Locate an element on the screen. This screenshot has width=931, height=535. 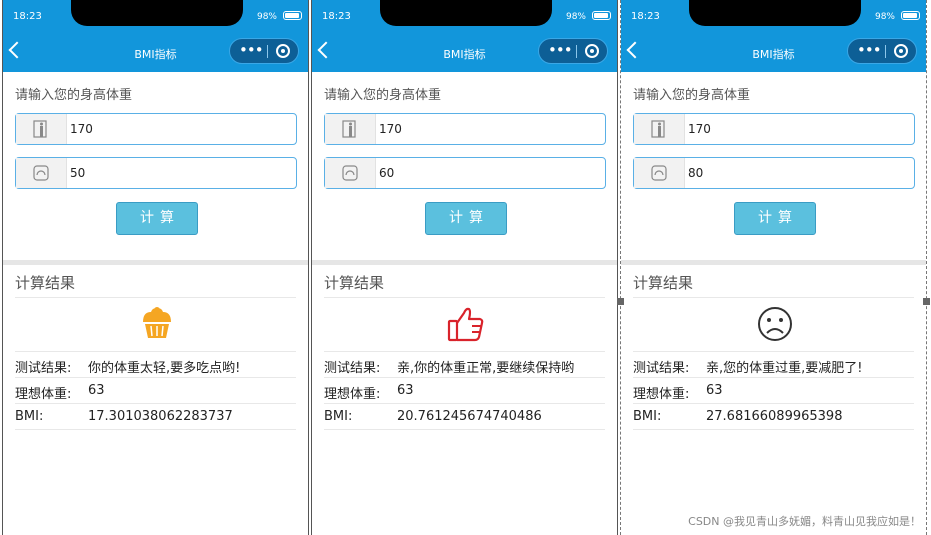
bmi-value: 27.68166089965398 is located at coordinates (774, 416).